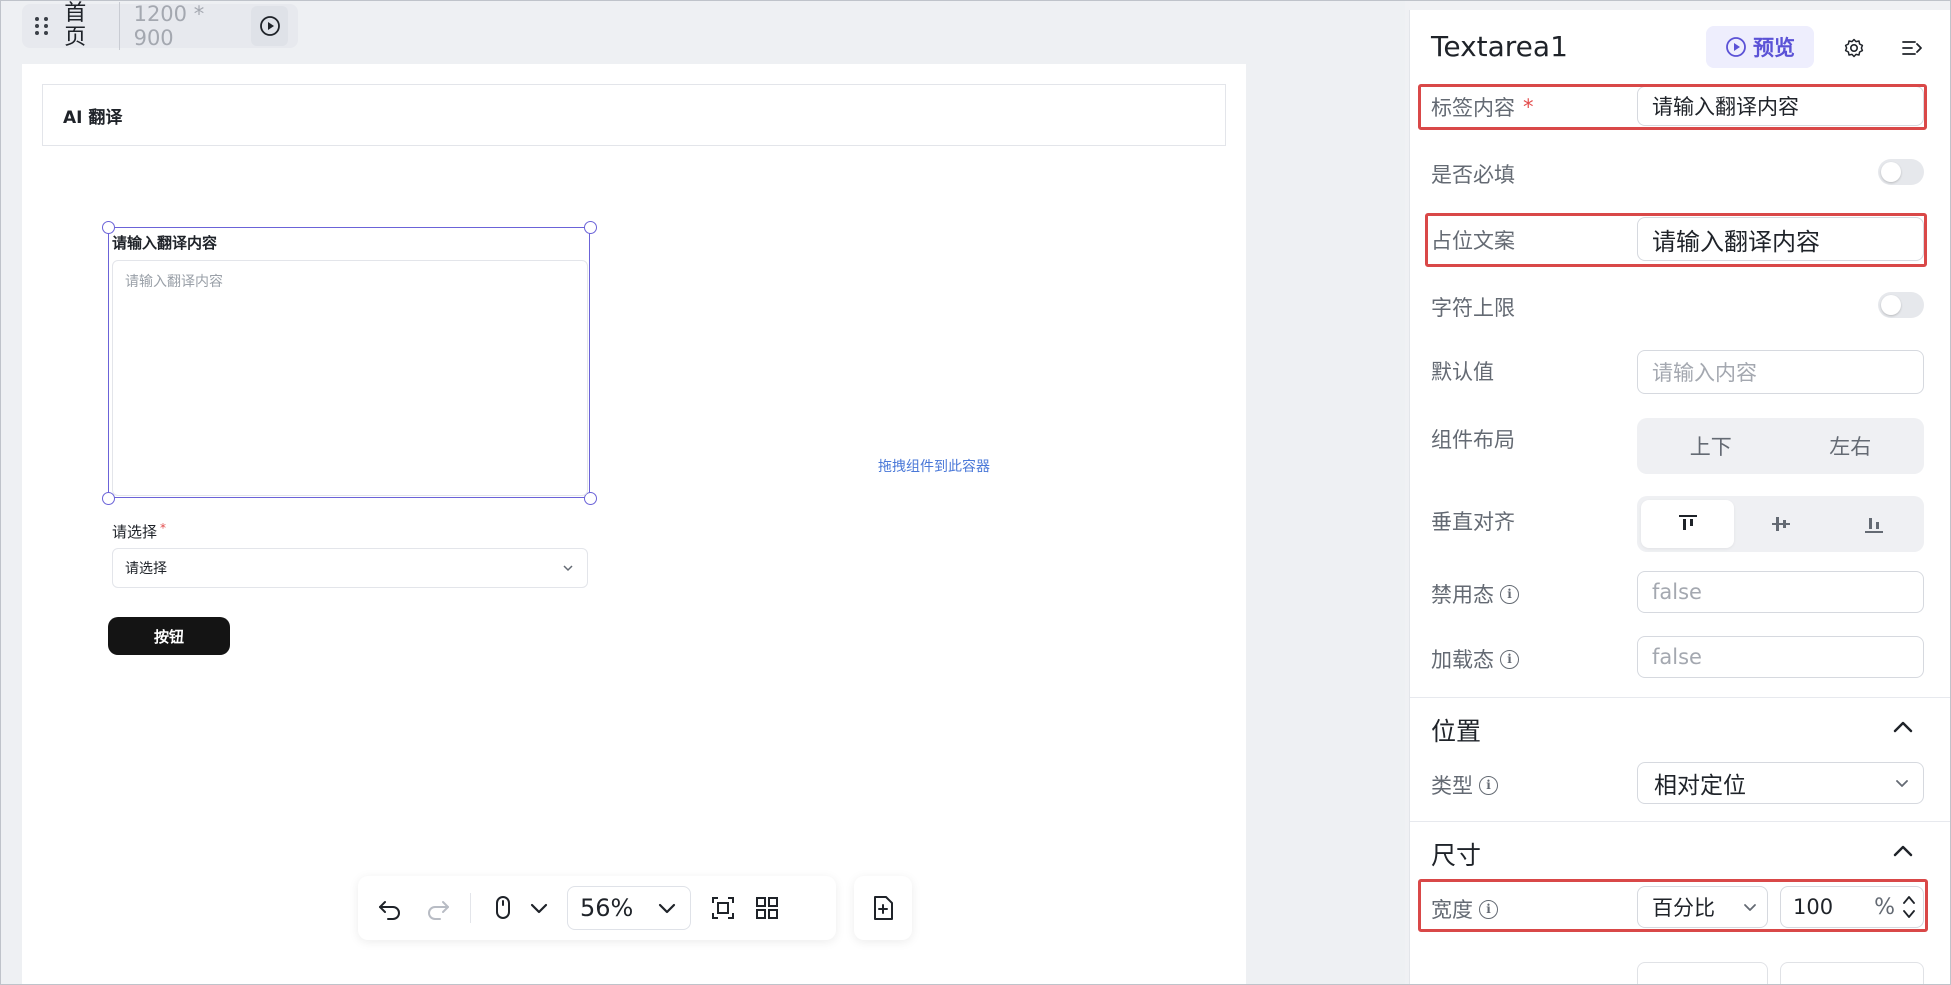 The height and width of the screenshot is (985, 1951). I want to click on loading-label-text: 加载态, so click(1462, 660).